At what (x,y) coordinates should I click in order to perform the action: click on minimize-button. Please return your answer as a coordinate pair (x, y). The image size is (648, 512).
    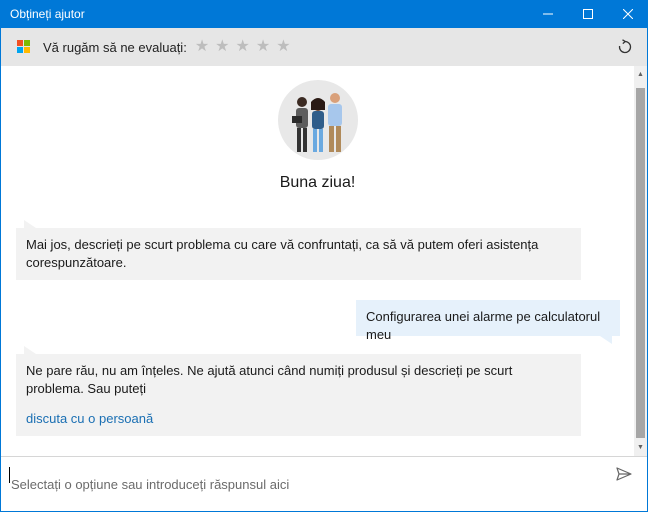
    Looking at the image, I should click on (548, 14).